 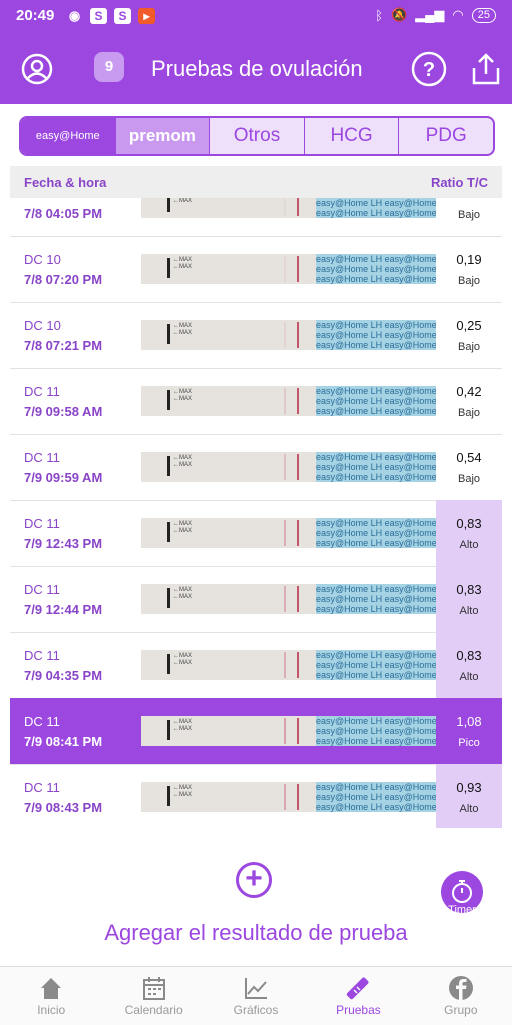 What do you see at coordinates (469, 467) in the screenshot?
I see `ratio-cell: 0,54 Bajo` at bounding box center [469, 467].